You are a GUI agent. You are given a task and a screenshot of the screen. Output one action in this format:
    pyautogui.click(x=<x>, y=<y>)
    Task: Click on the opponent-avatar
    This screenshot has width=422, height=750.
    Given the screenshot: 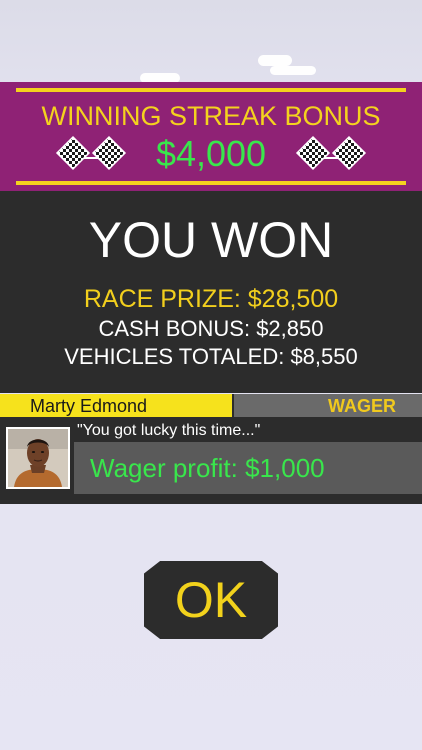 What is the action you would take?
    pyautogui.click(x=38, y=458)
    